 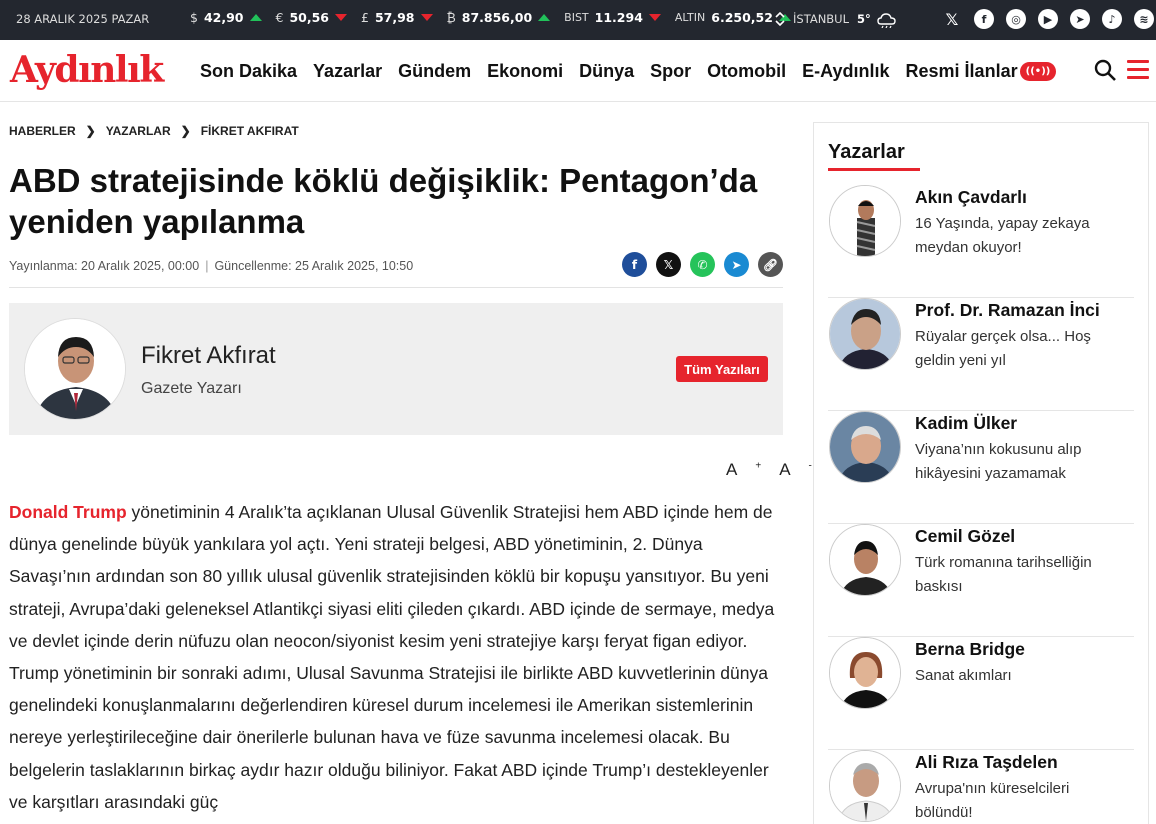 What do you see at coordinates (981, 693) in the screenshot?
I see `writer-item: Berna Bridge Sanat akımları` at bounding box center [981, 693].